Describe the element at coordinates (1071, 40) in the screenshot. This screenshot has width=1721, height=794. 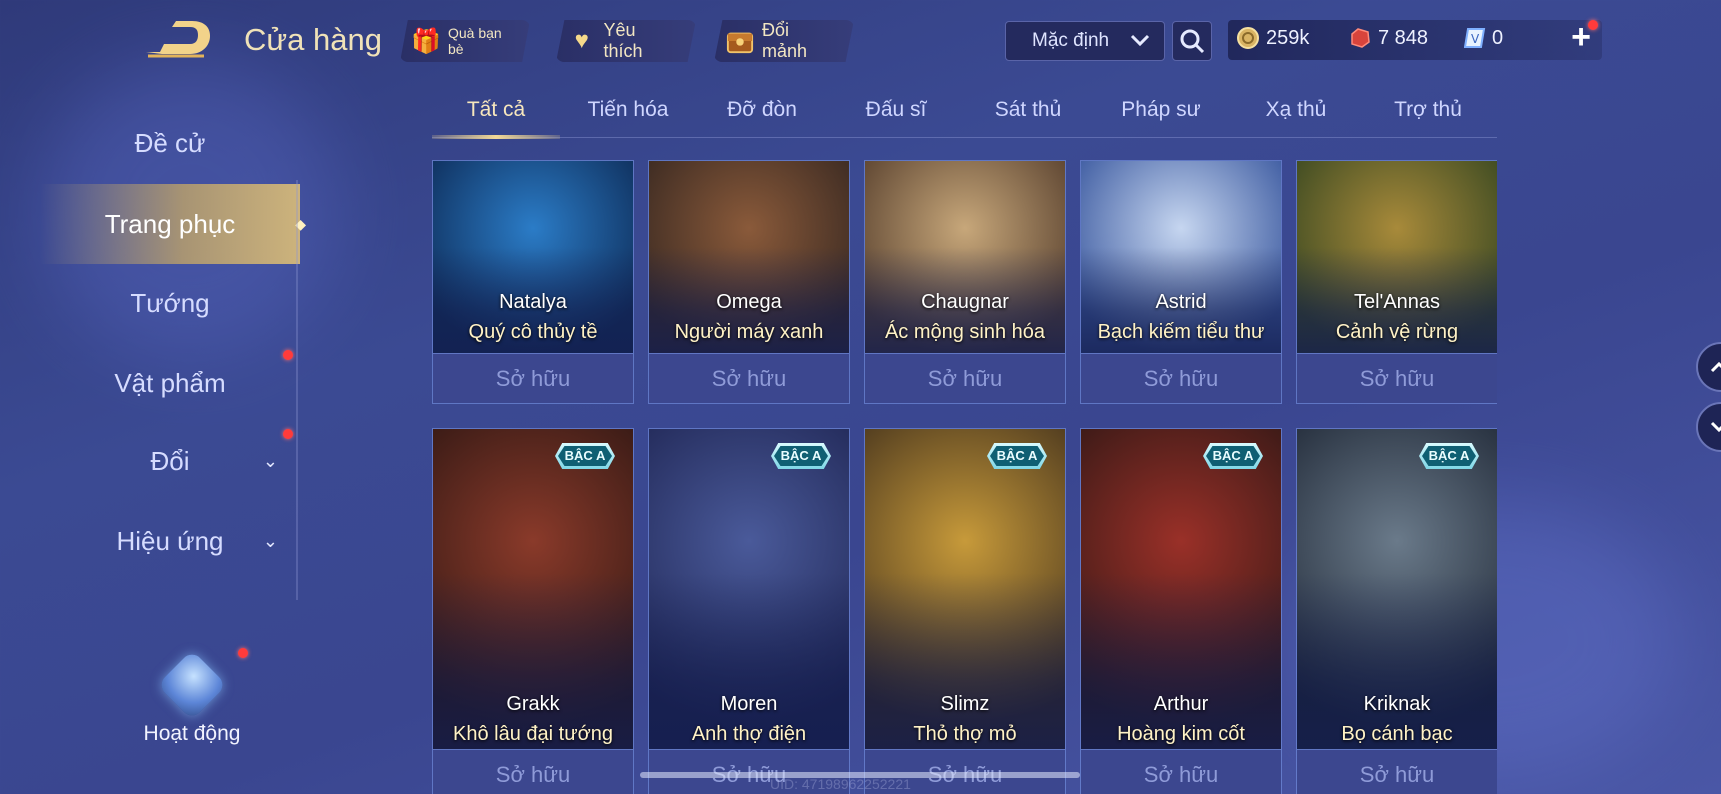
I see `sort-value: Mặc định` at that location.